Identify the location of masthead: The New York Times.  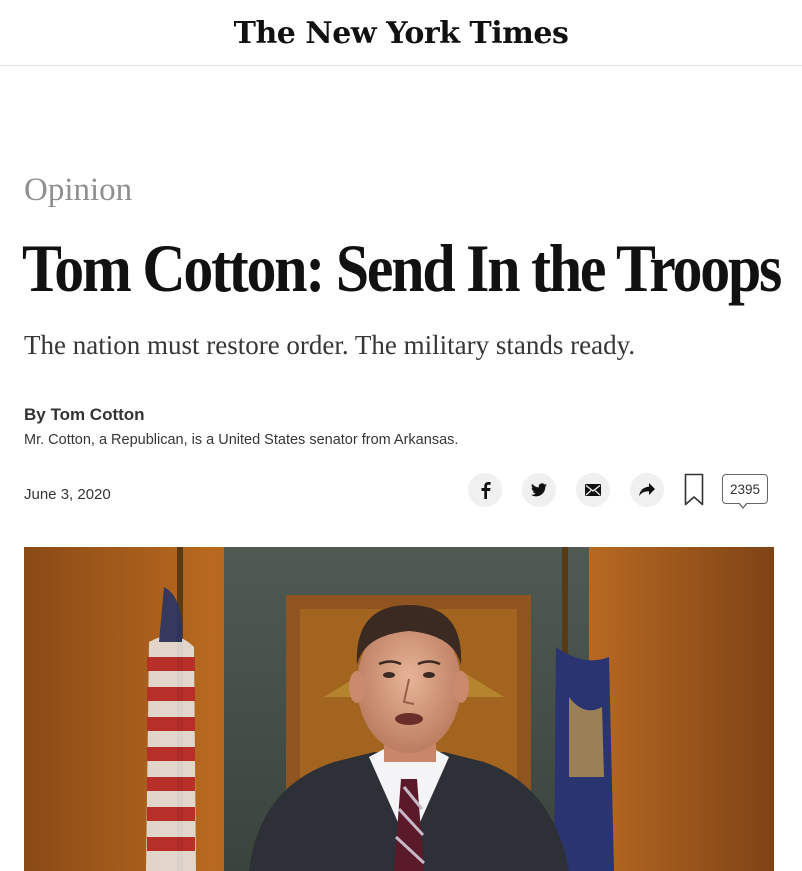
(401, 33).